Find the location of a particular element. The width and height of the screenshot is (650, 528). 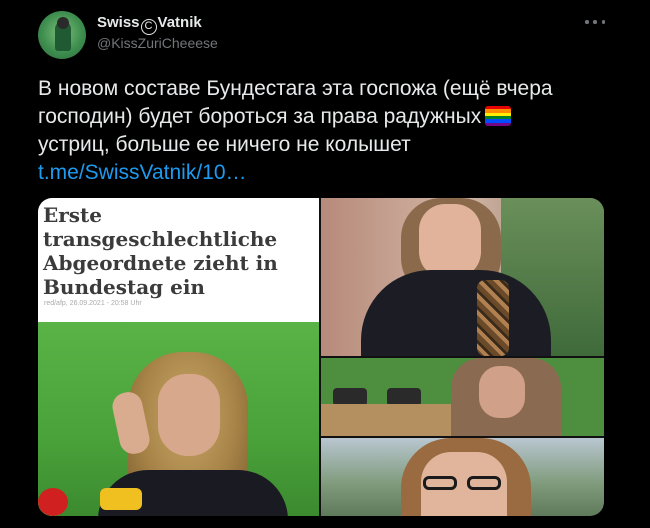

press-desk is located at coordinates (391, 420).